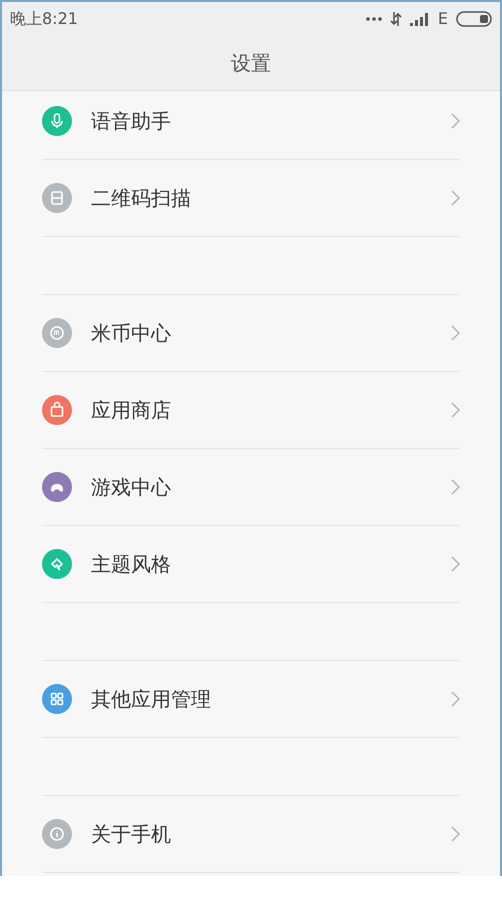 This screenshot has width=502, height=915. What do you see at coordinates (131, 333) in the screenshot?
I see `row-label: 米币中心` at bounding box center [131, 333].